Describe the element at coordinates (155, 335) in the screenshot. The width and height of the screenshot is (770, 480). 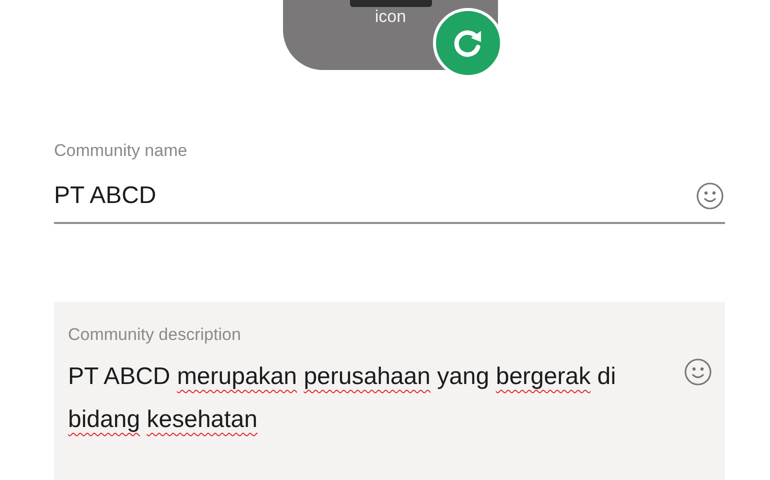
I see `field-label: Community description` at that location.